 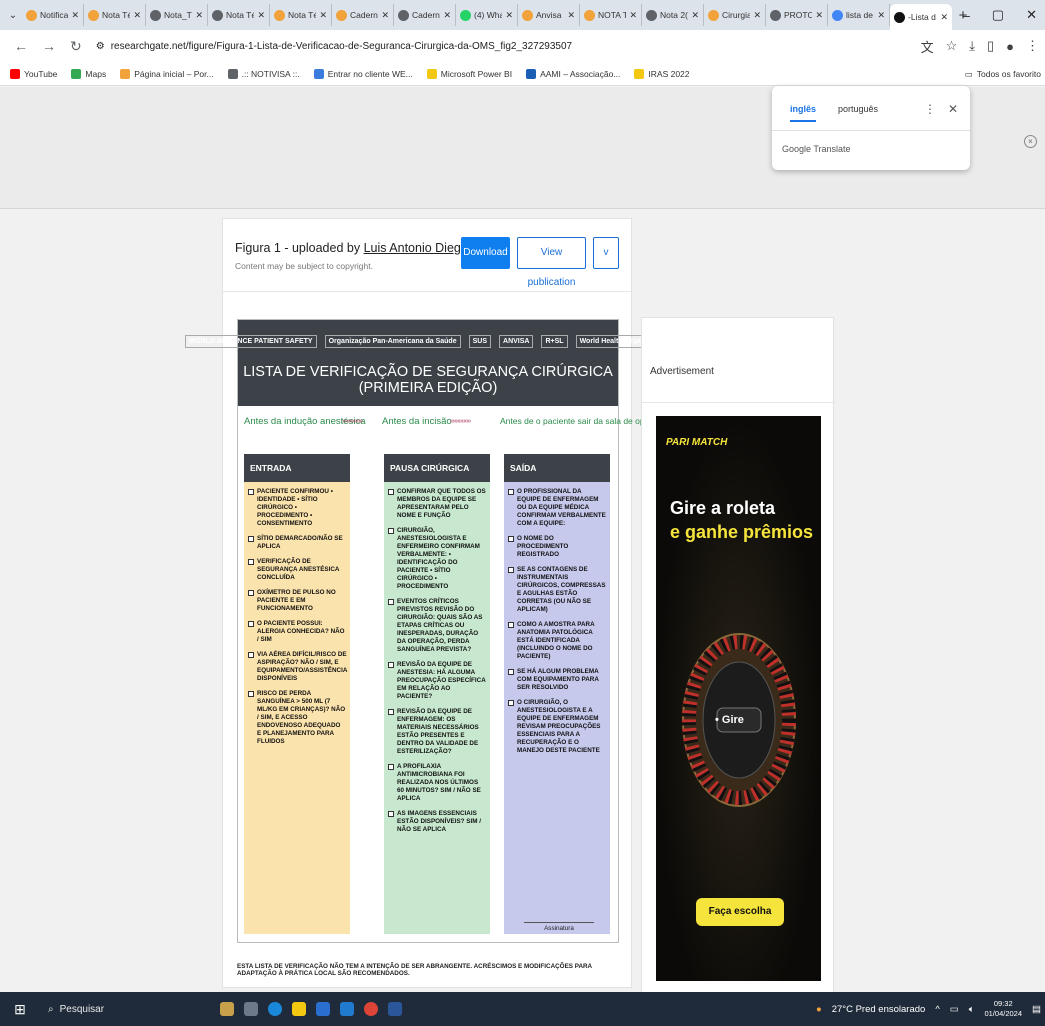 What do you see at coordinates (469, 73) in the screenshot?
I see `bookmark-item: Microsoft Power BI` at bounding box center [469, 73].